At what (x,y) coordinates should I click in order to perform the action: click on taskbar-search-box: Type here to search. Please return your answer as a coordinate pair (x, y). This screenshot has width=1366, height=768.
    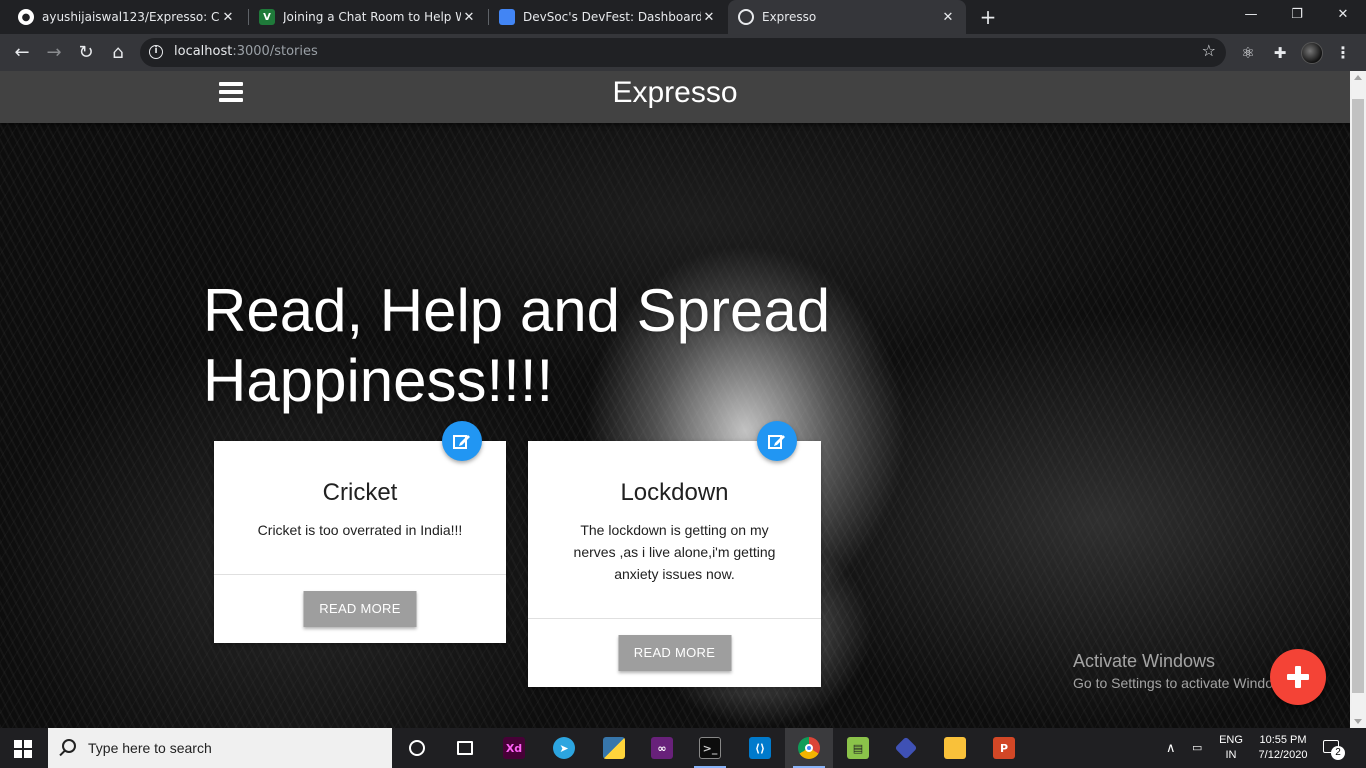
    Looking at the image, I should click on (220, 748).